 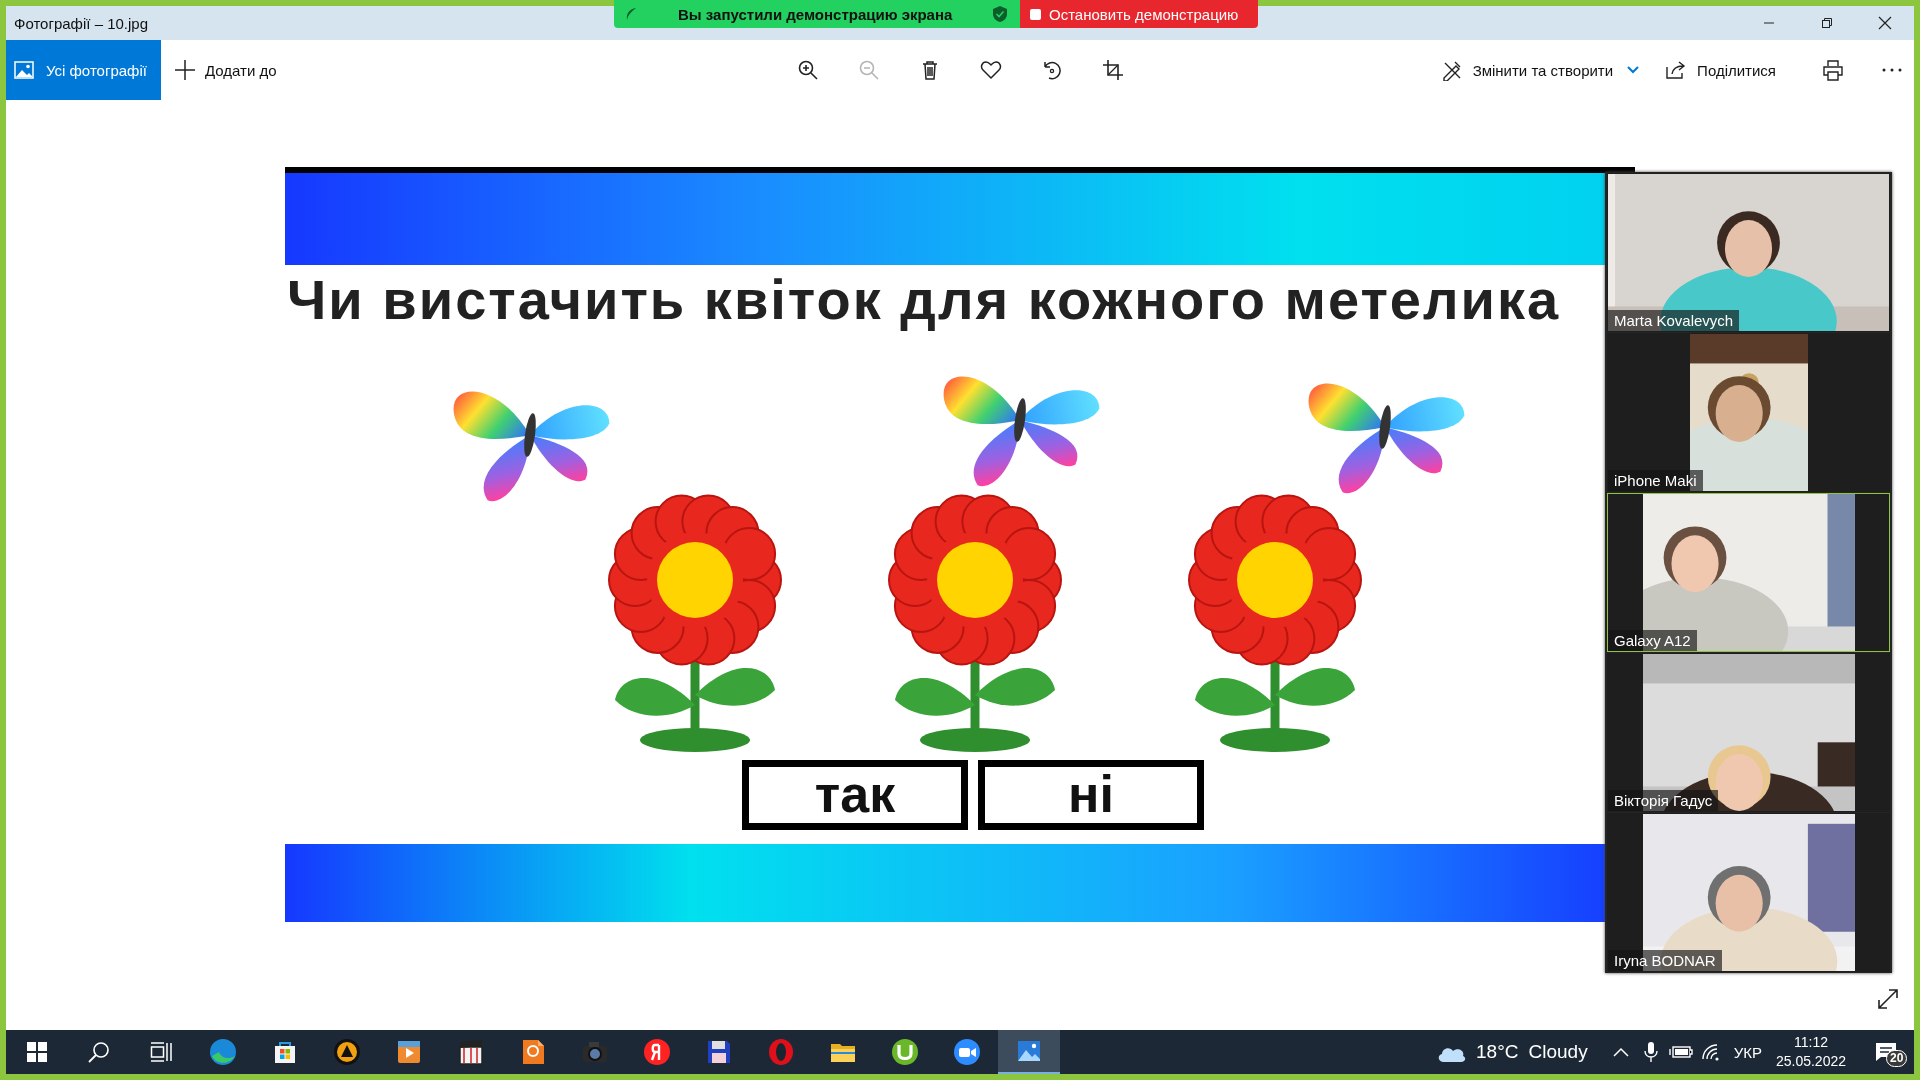 I want to click on video-tile: Galaxy A12, so click(x=1748, y=572).